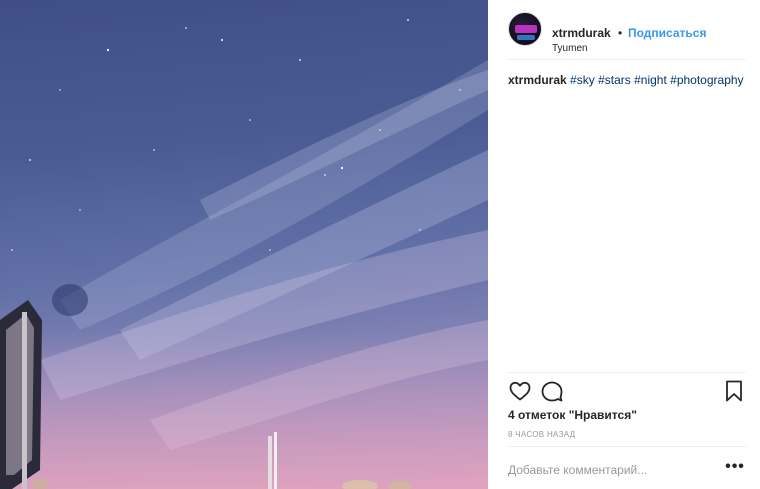 This screenshot has height=489, width=760. Describe the element at coordinates (552, 391) in the screenshot. I see `comment-bubble-icon` at that location.